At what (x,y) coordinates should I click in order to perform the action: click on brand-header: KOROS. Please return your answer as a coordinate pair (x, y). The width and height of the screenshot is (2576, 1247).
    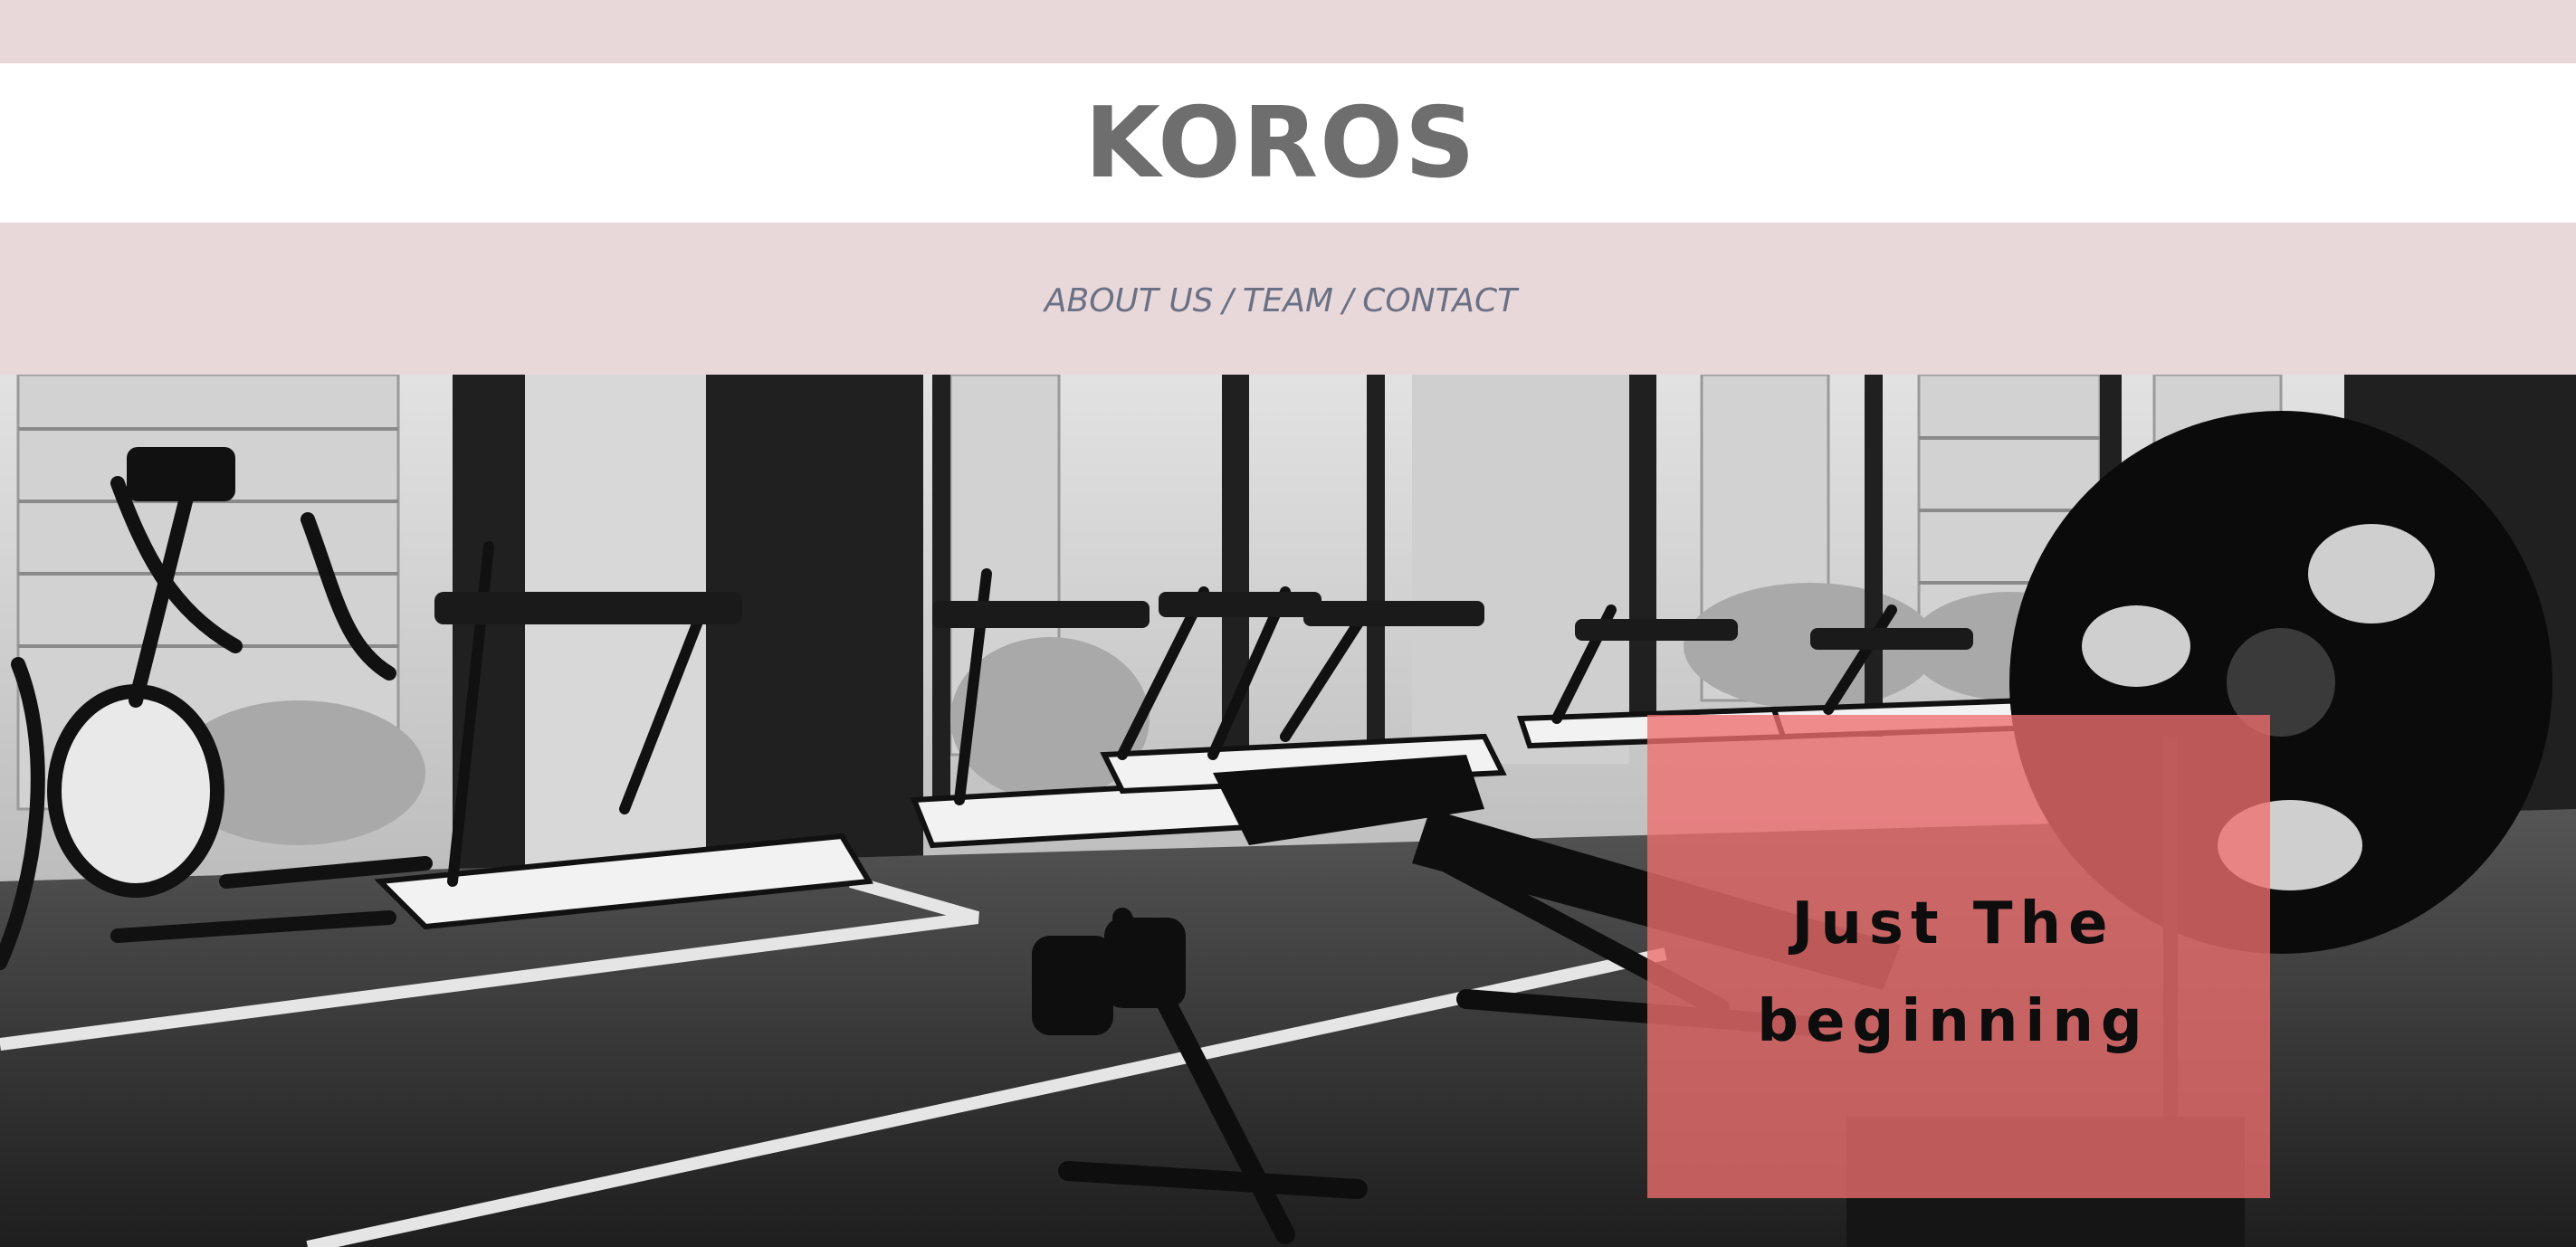
    Looking at the image, I should click on (1288, 143).